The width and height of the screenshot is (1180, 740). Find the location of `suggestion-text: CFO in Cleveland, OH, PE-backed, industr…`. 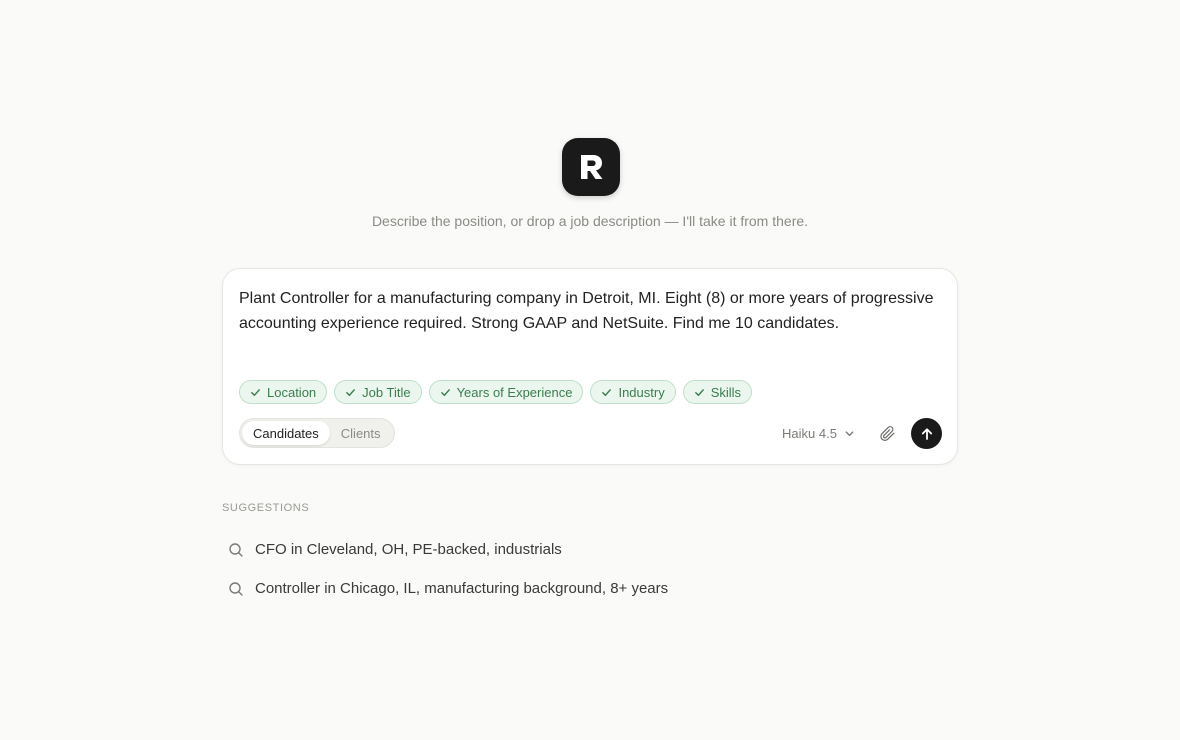

suggestion-text: CFO in Cleveland, OH, PE-backed, industr… is located at coordinates (408, 549).